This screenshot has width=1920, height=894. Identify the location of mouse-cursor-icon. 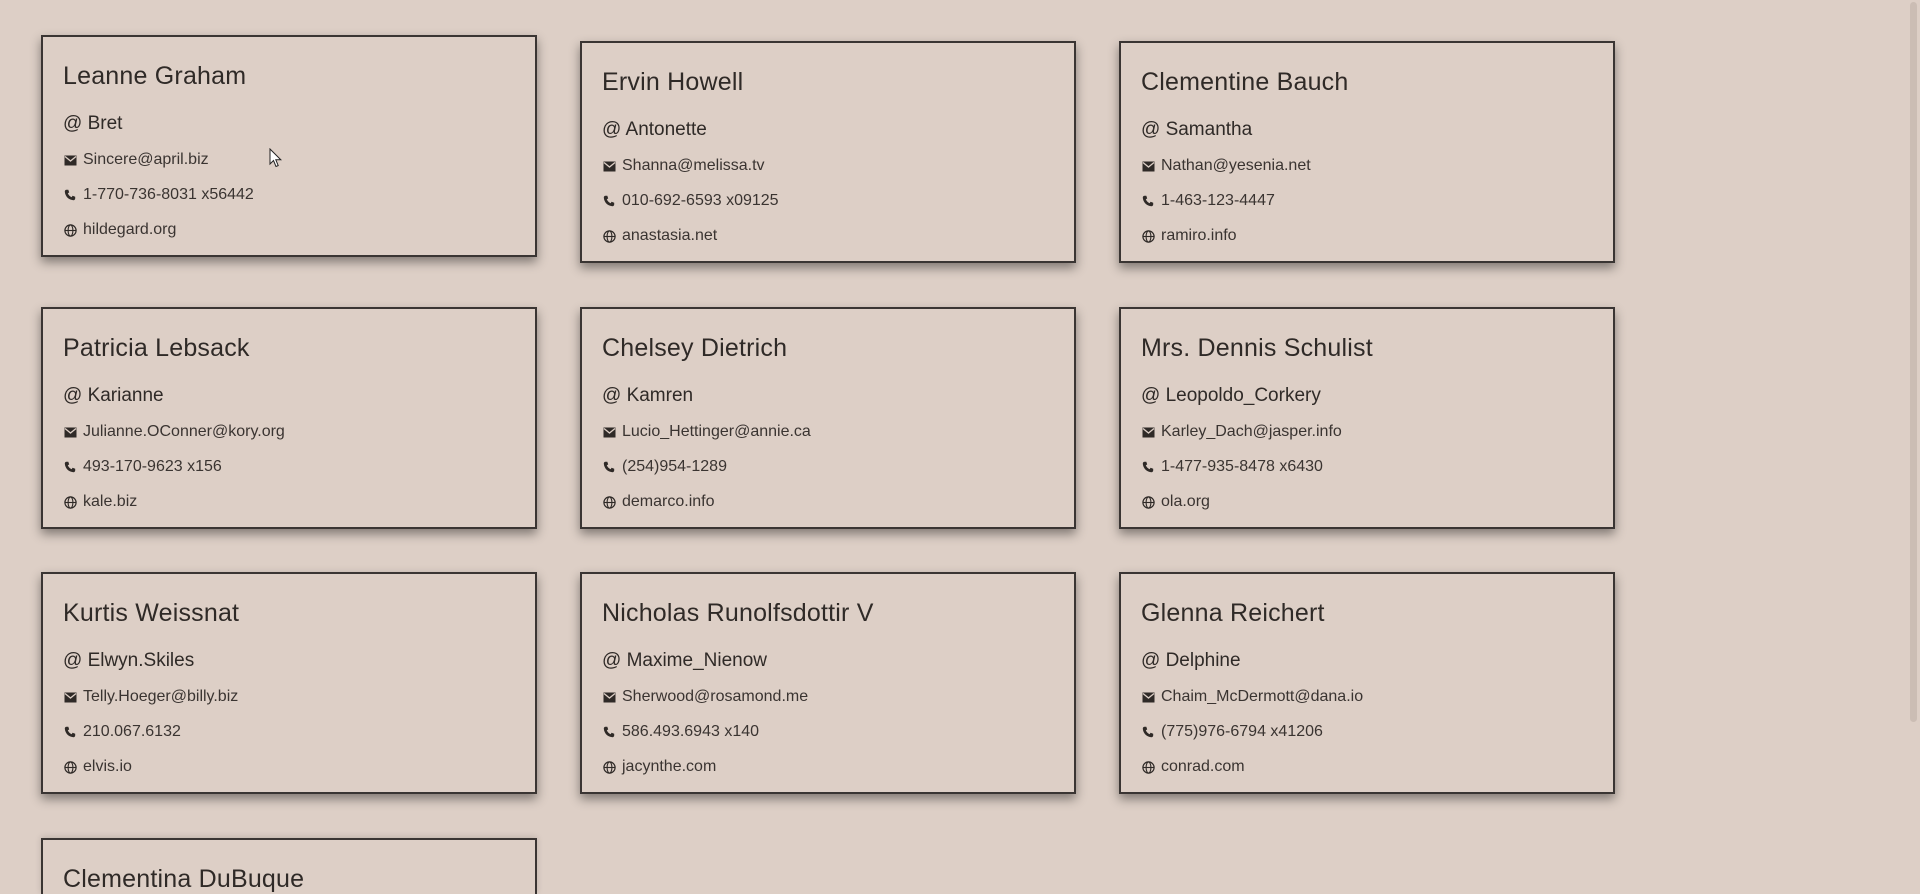
(276, 157).